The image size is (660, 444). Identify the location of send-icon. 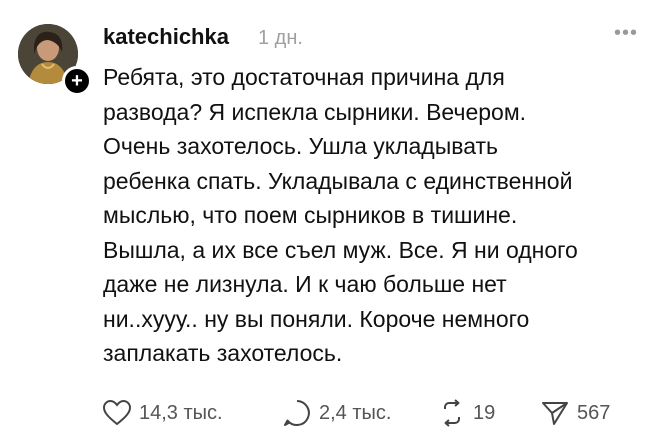
(555, 413).